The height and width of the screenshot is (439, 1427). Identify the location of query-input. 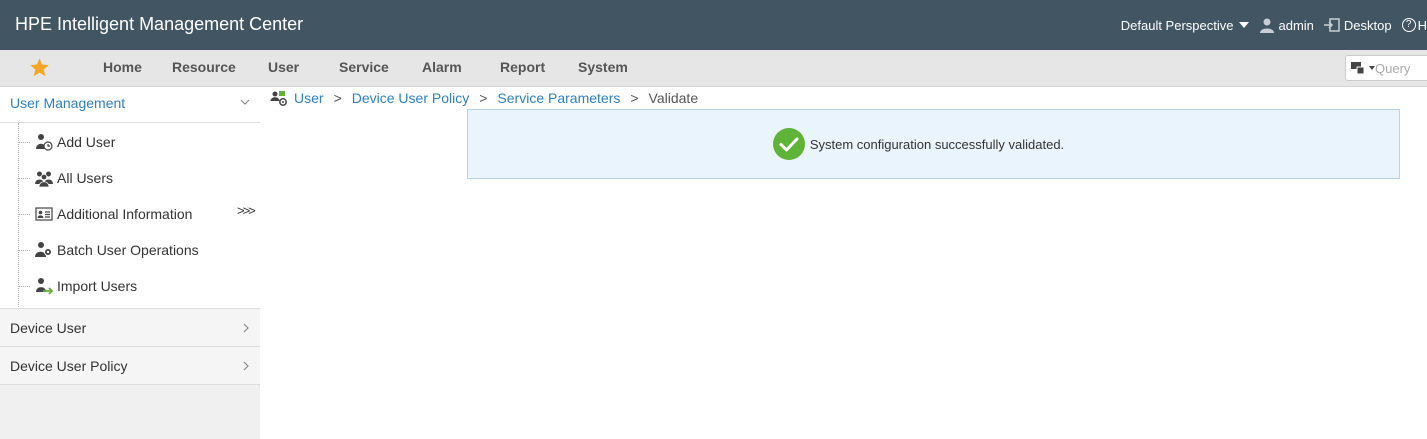
(1401, 68).